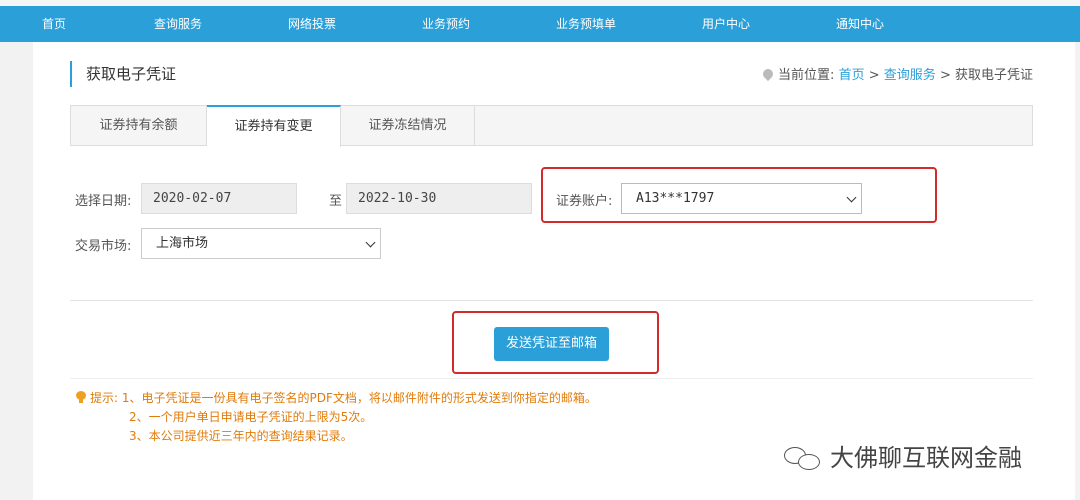 This screenshot has height=500, width=1080. I want to click on chevron-down-icon, so click(370, 242).